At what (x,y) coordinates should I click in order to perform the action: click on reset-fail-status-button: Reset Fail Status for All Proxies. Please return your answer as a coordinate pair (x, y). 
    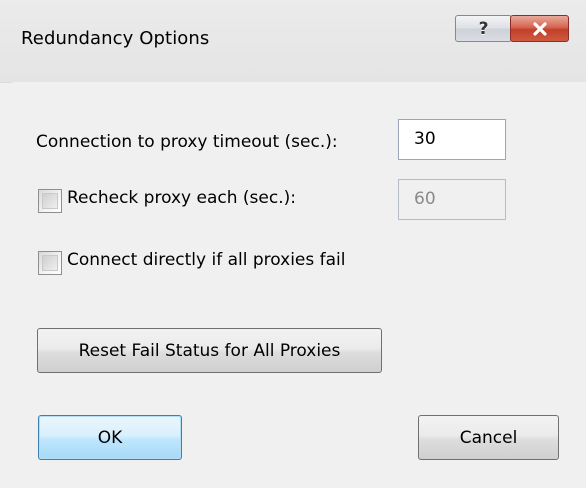
    Looking at the image, I should click on (209, 350).